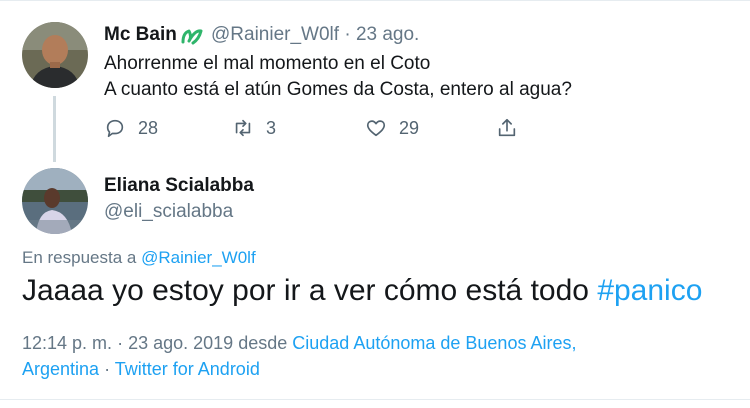  I want to click on share-button, so click(507, 128).